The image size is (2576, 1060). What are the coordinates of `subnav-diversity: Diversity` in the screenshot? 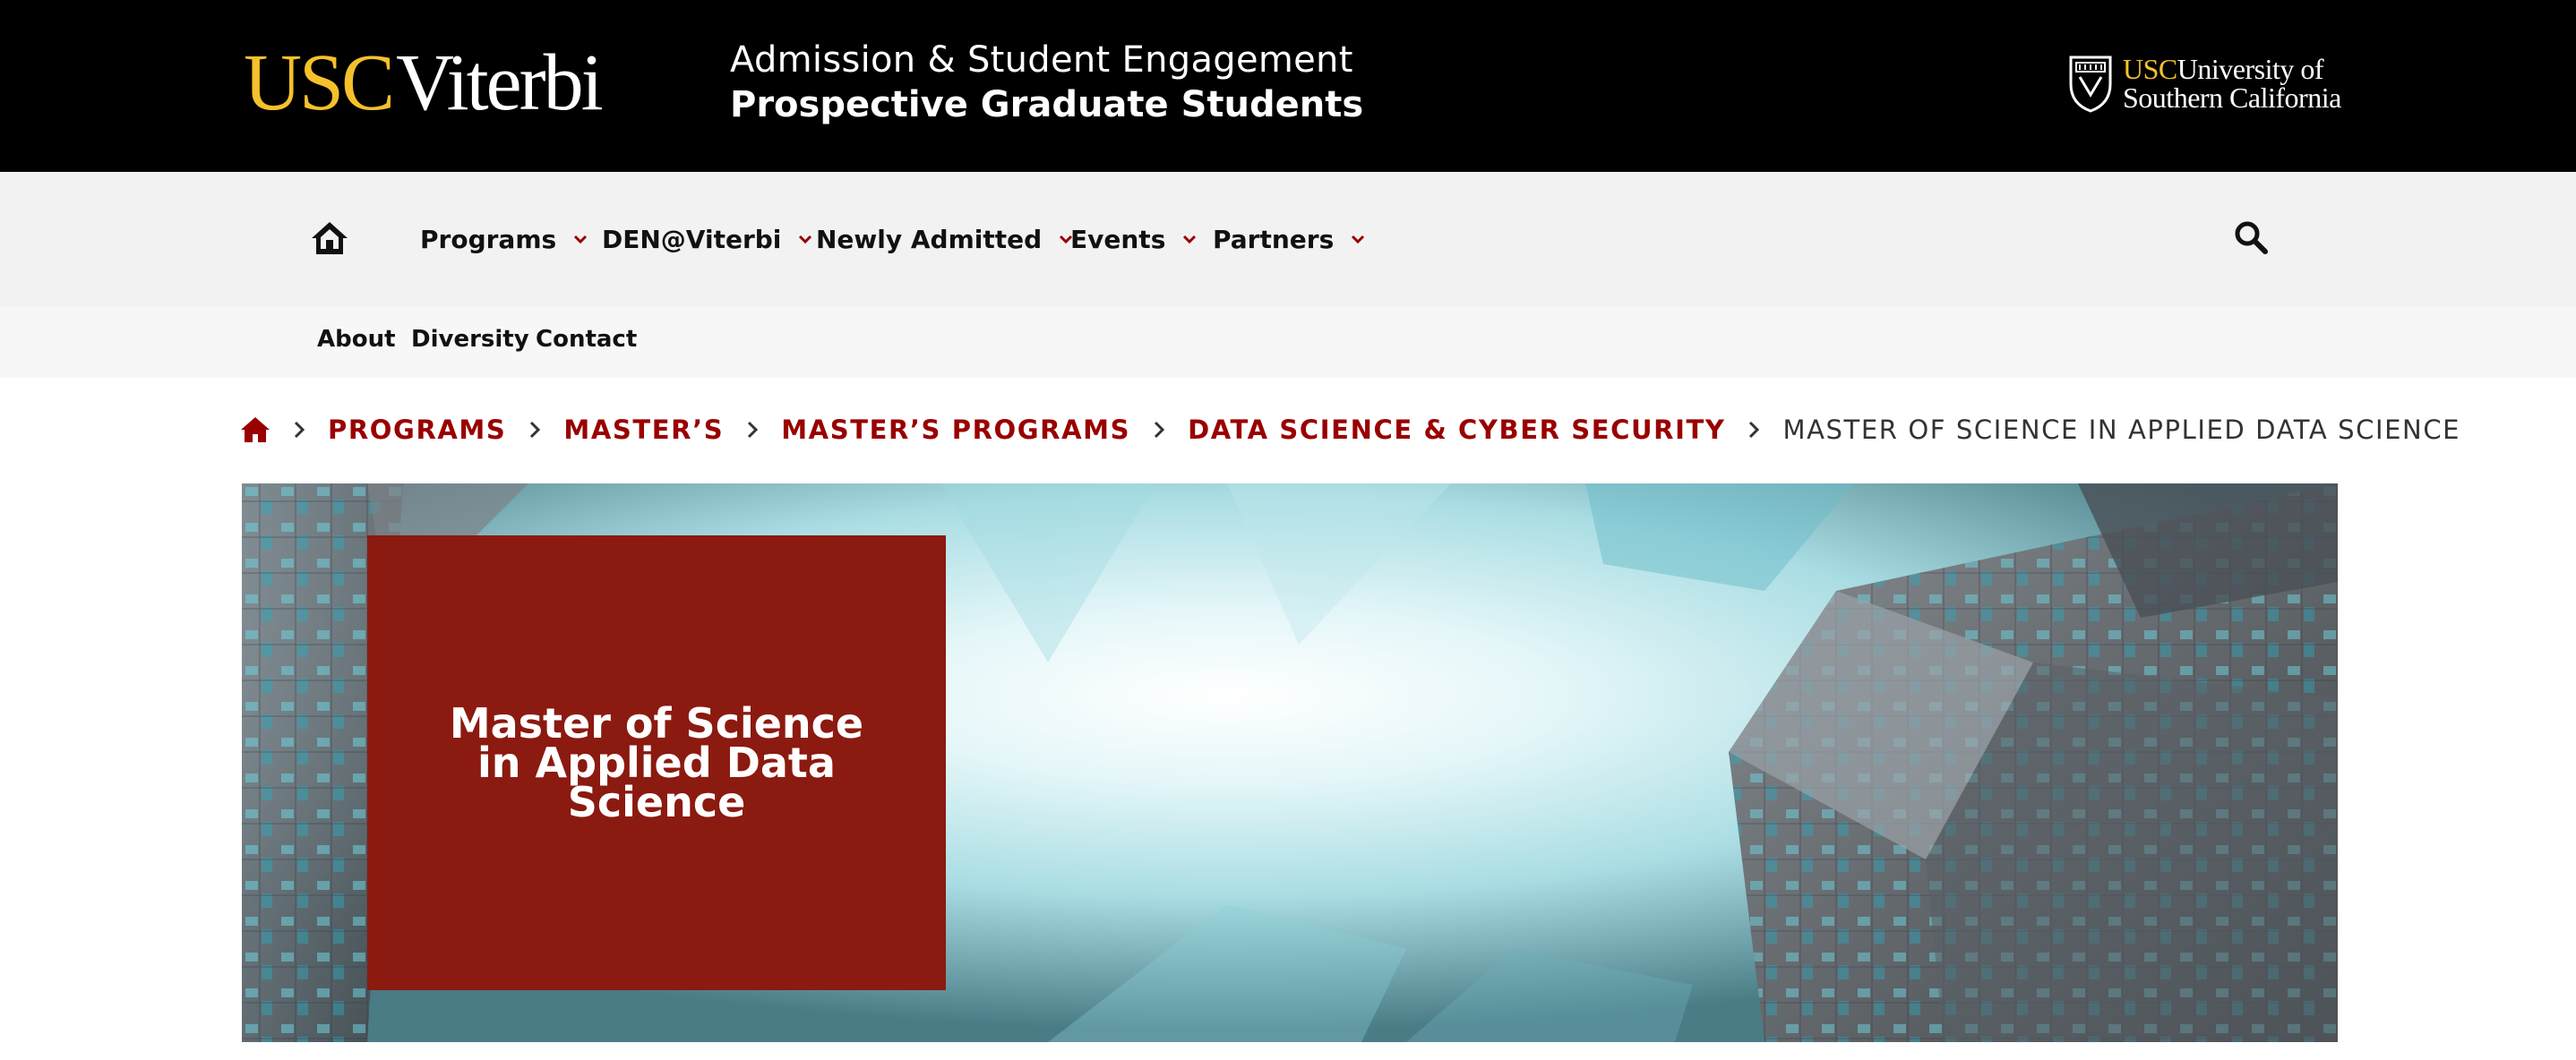 It's located at (470, 339).